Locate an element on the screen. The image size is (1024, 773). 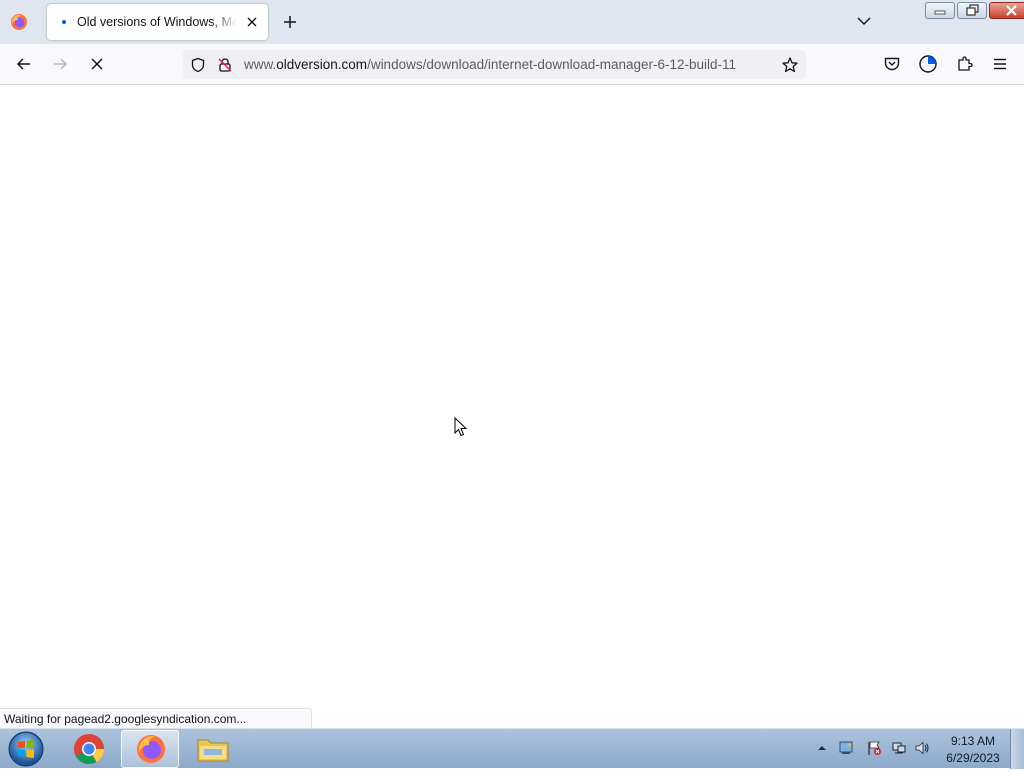
taskbar-firefox is located at coordinates (150, 749).